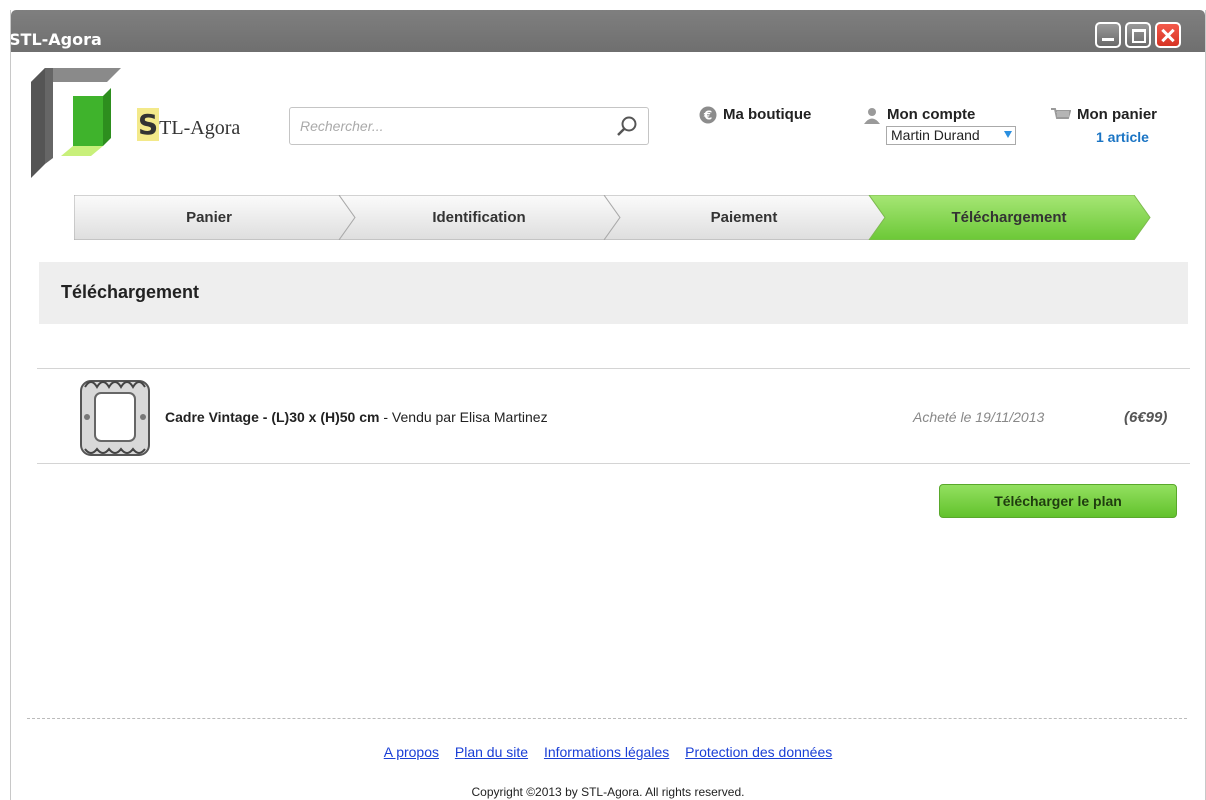 This screenshot has height=800, width=1206. Describe the element at coordinates (463, 417) in the screenshot. I see `item-seller: - Vendu par Elisa Martinez` at that location.